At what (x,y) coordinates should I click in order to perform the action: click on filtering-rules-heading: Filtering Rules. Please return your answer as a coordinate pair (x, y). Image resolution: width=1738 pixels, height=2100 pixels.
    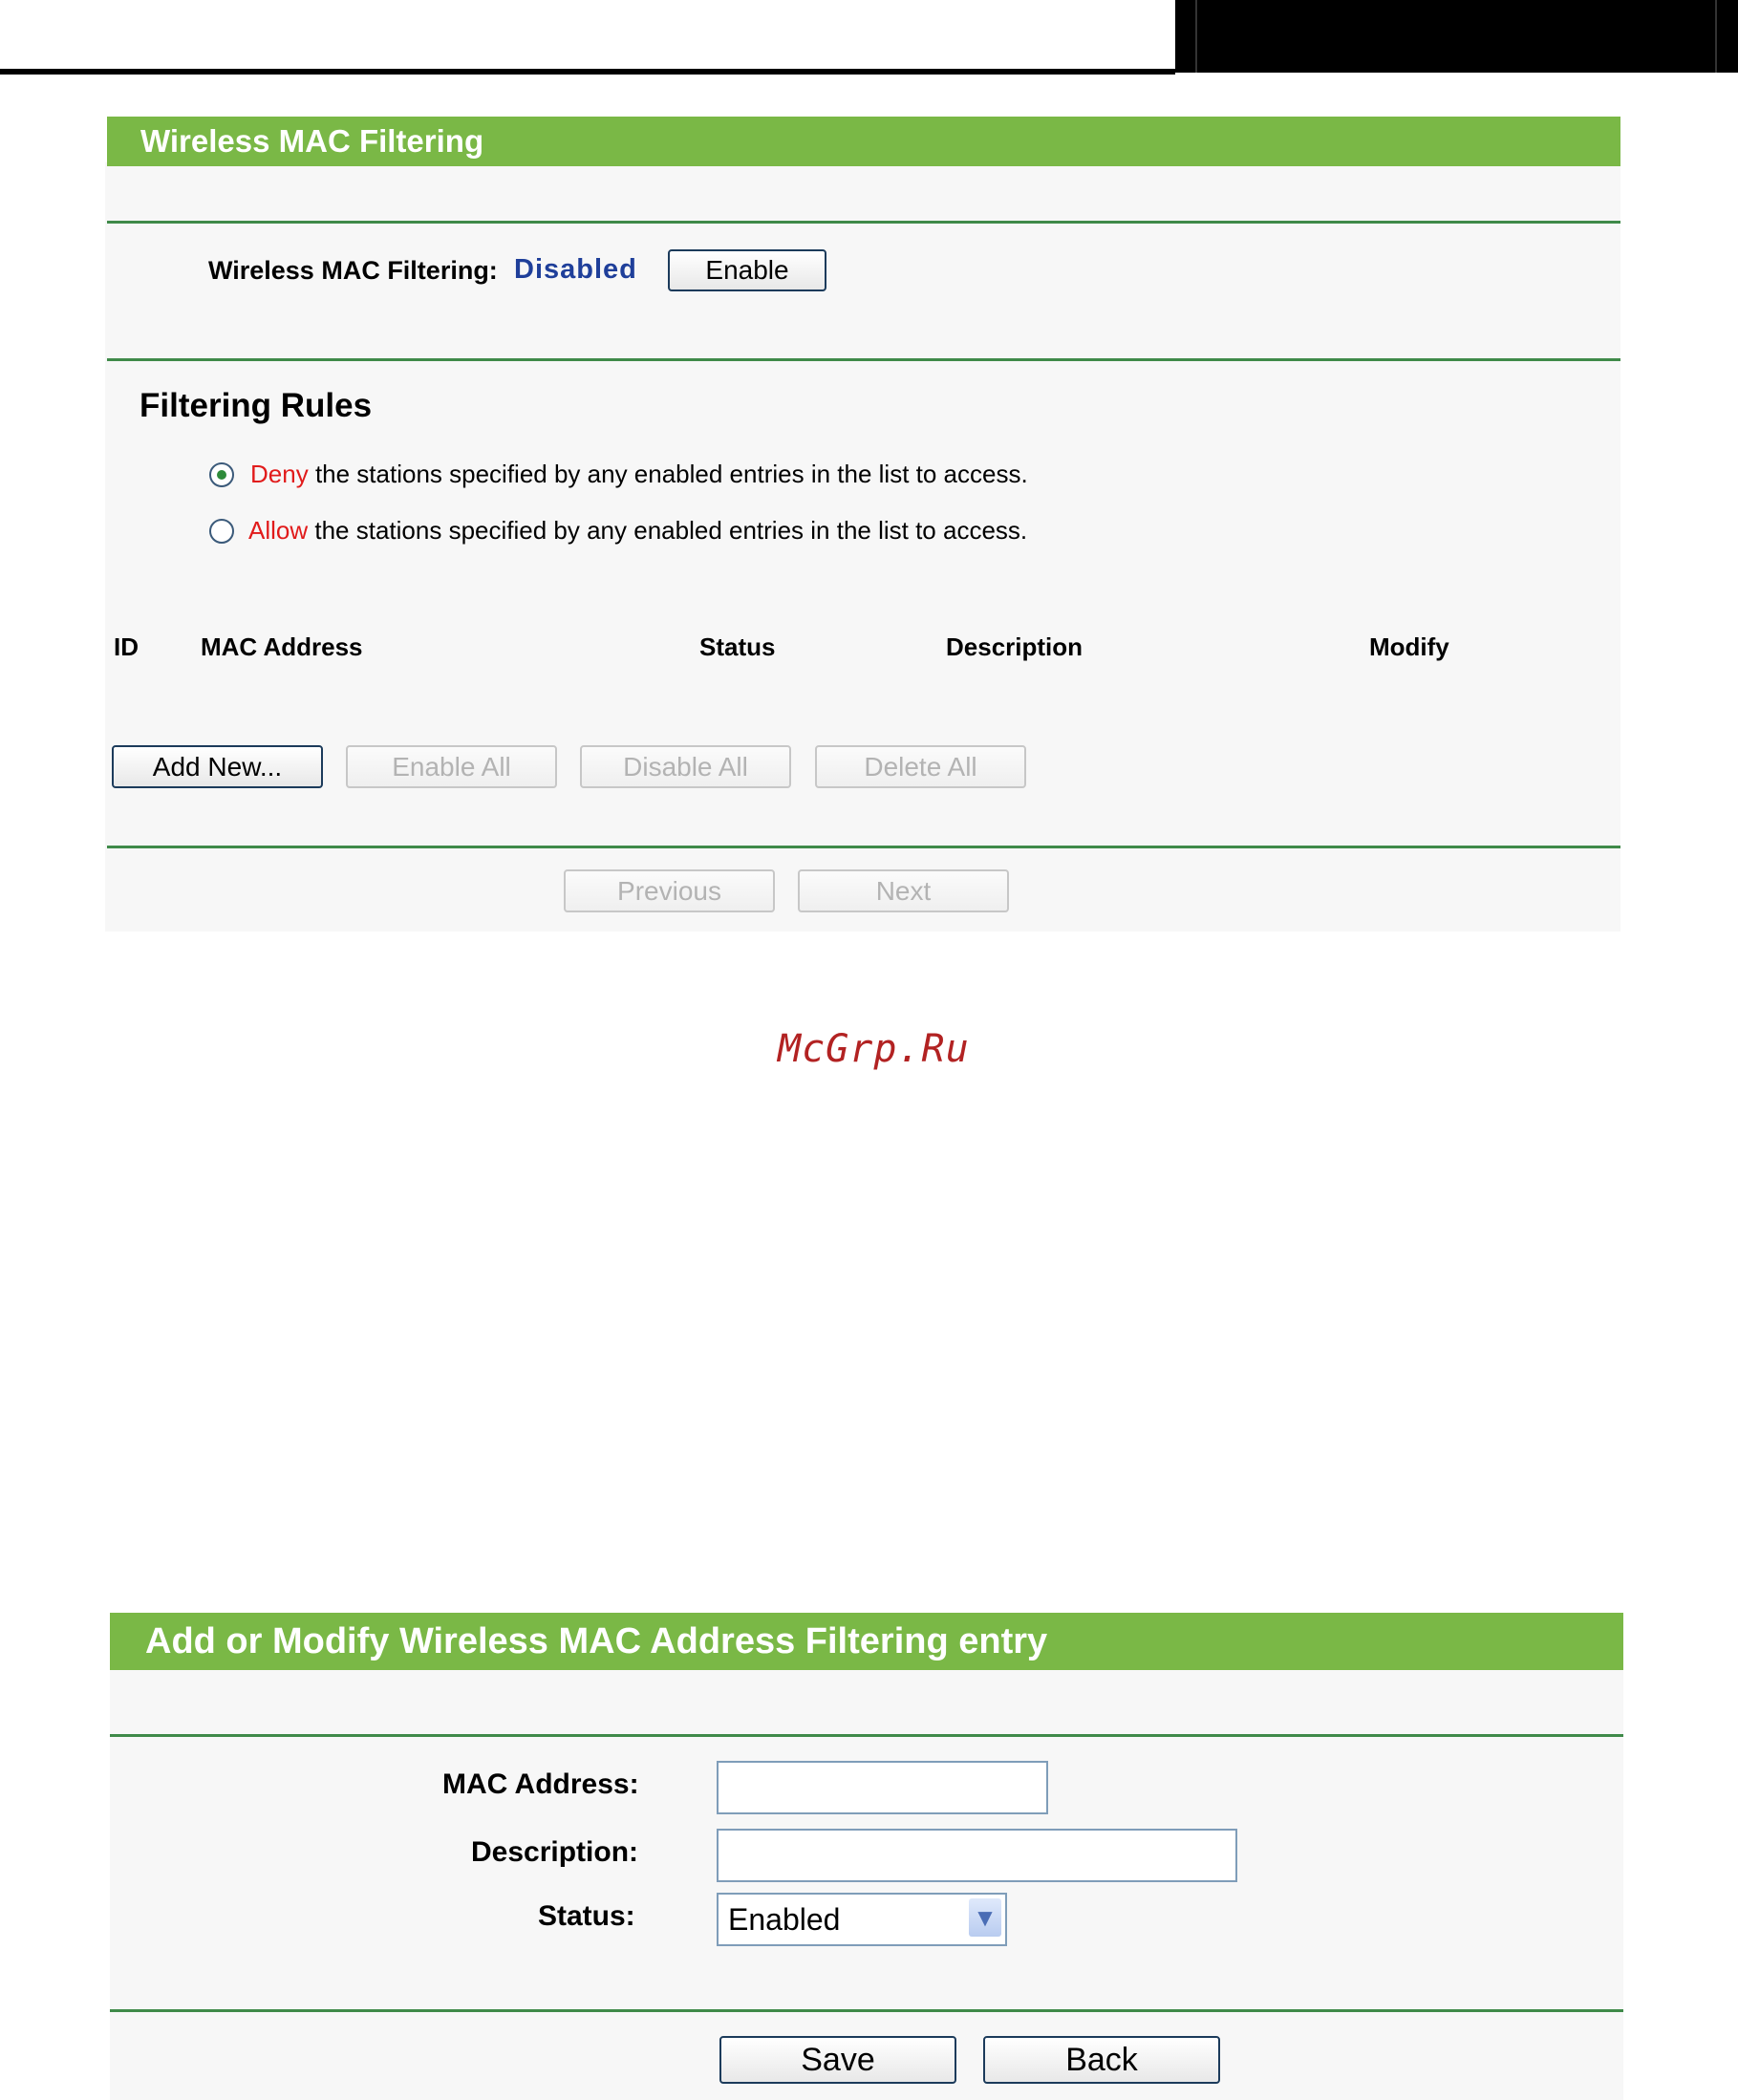
    Looking at the image, I should click on (256, 405).